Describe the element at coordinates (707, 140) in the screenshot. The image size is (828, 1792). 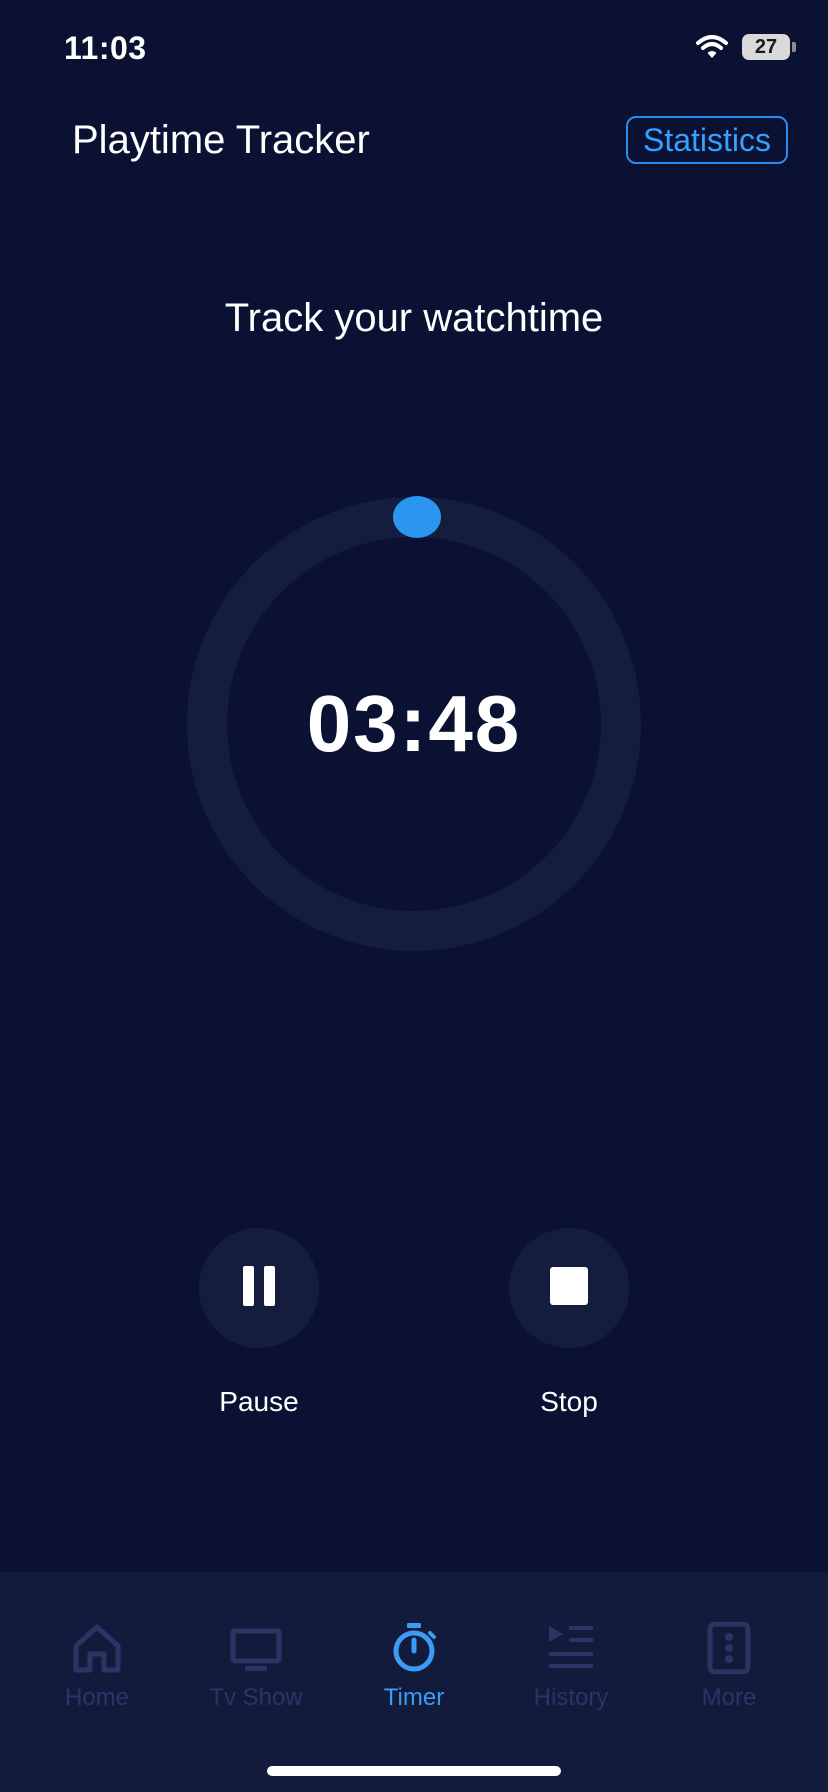
I see `statistics-button: Statistics` at that location.